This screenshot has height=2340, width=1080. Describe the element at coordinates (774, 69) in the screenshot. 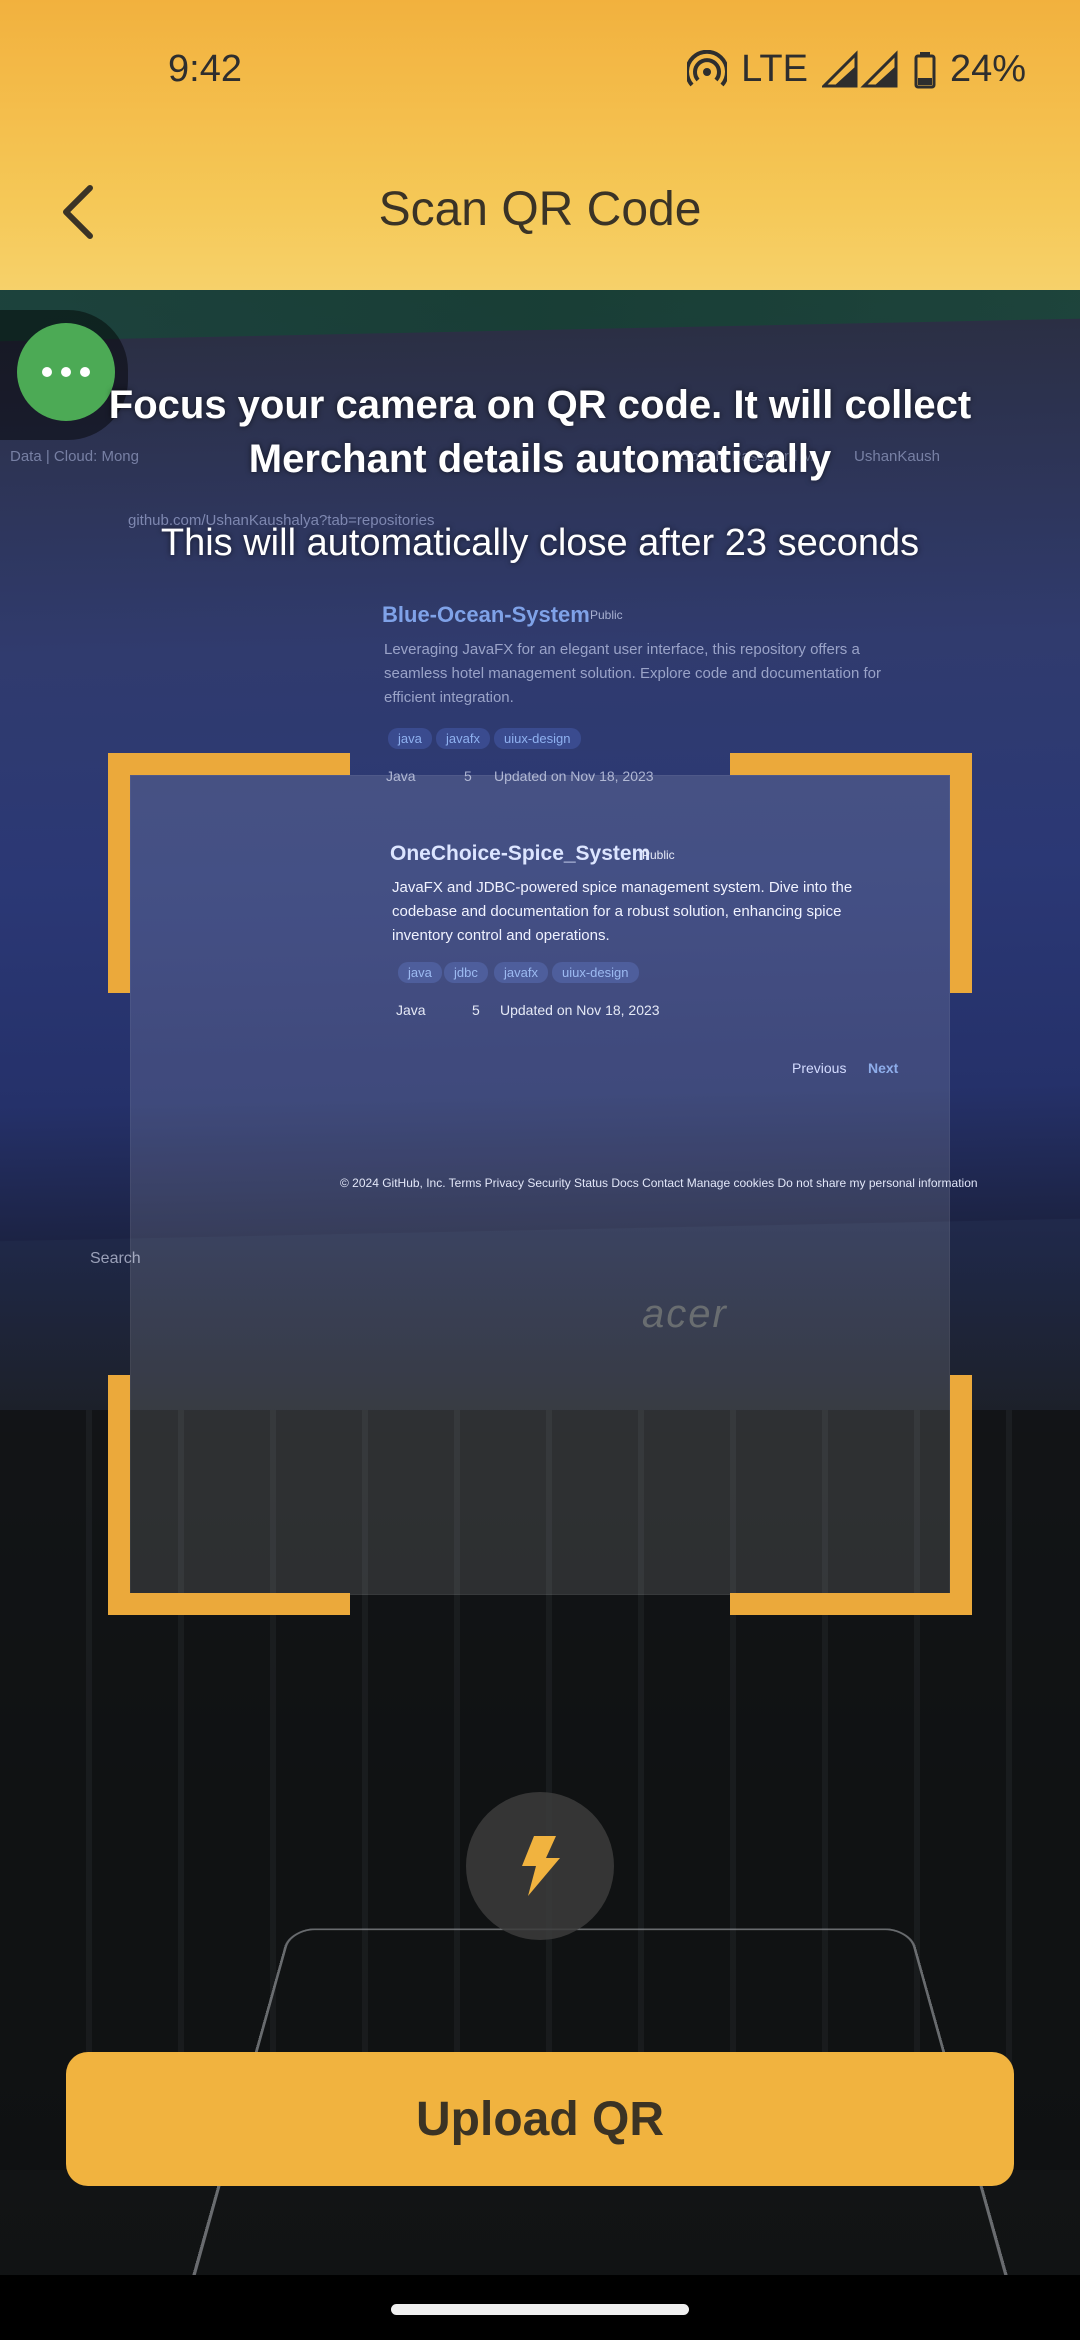

I see `network-type: LTE` at that location.